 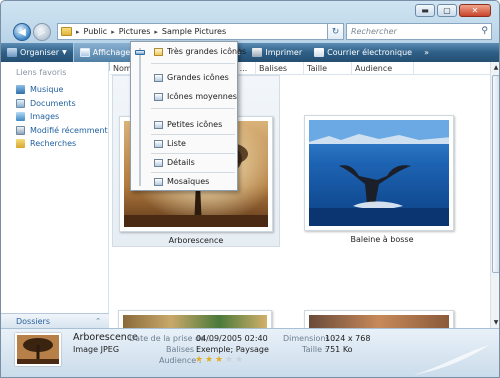 I want to click on menu-item-extra-large-icons: Très grandes icônes, so click(x=200, y=51).